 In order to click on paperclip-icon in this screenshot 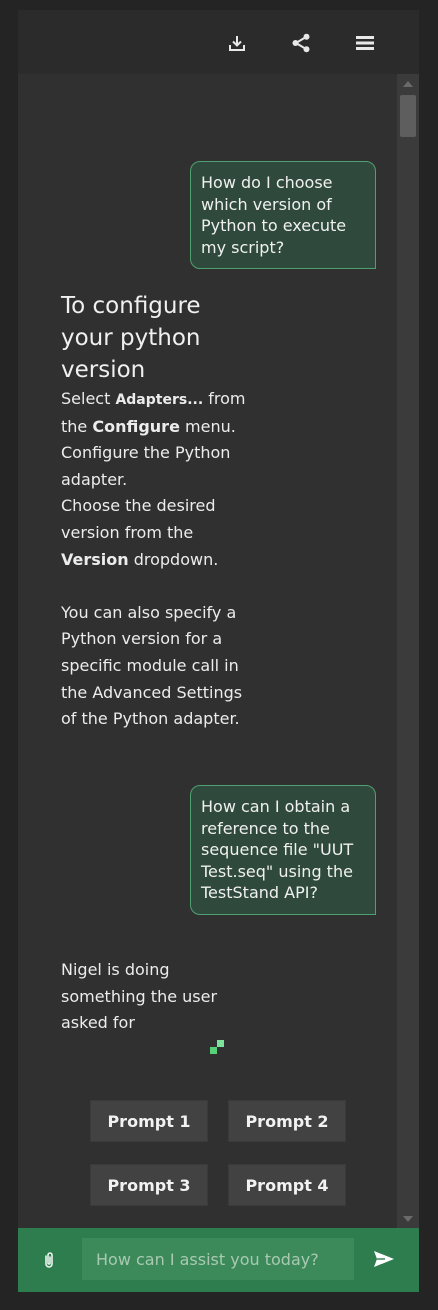, I will do `click(49, 1260)`.